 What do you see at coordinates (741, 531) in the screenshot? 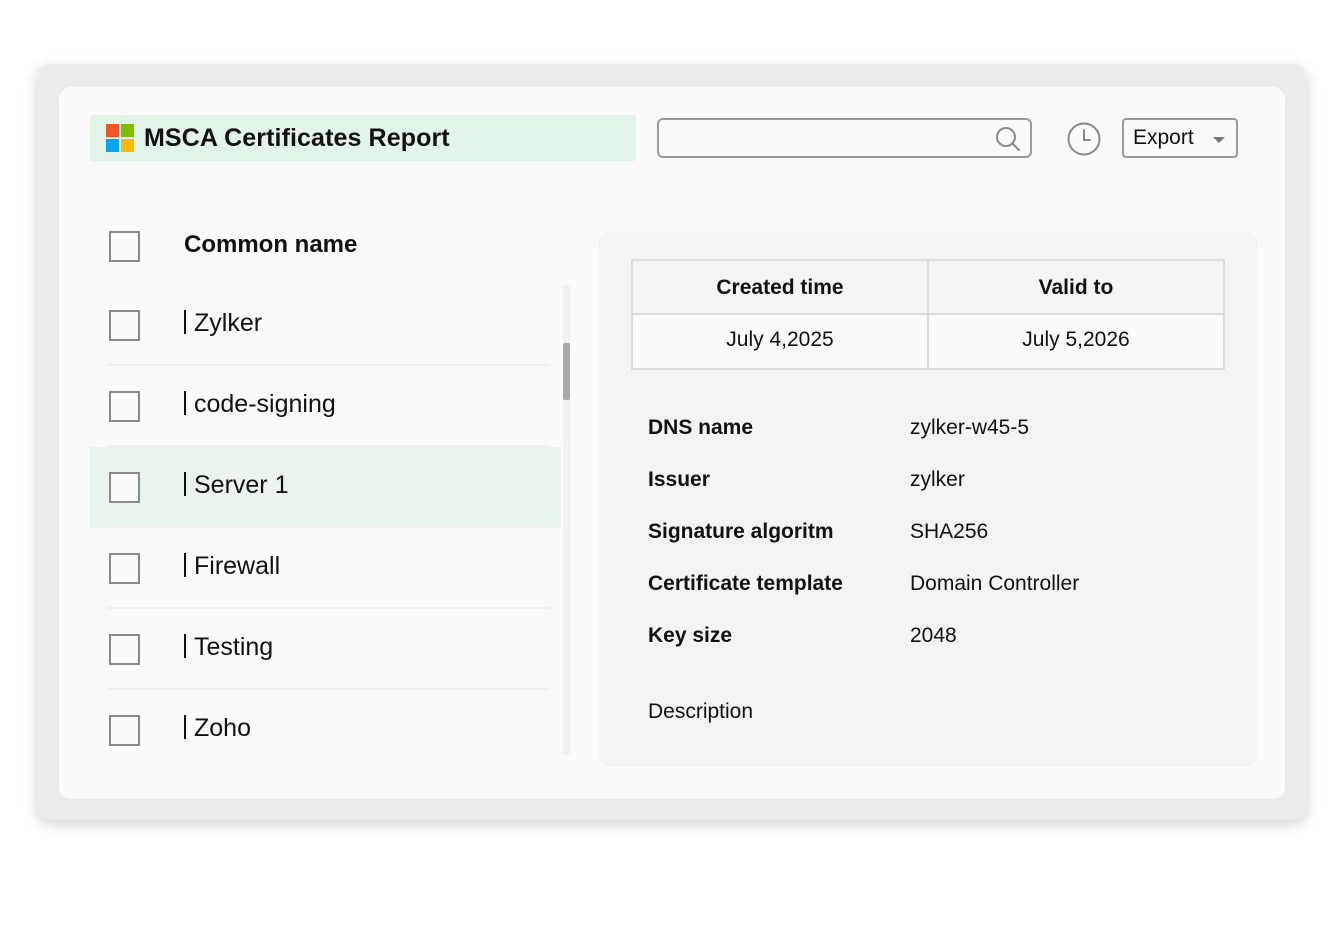
I see `property-key: Signature algoritm` at bounding box center [741, 531].